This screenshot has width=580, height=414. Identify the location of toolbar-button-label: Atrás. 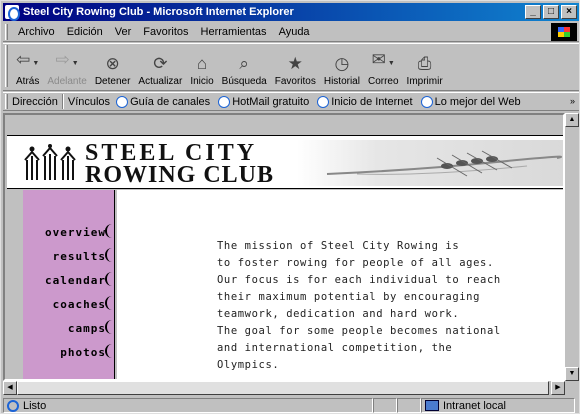
(28, 81).